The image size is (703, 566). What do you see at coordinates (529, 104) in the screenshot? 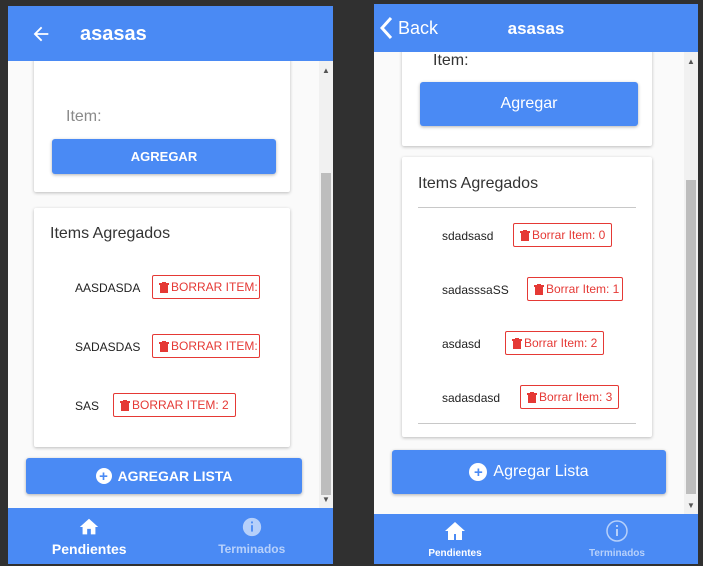
I see `add-item-button: Agregar` at bounding box center [529, 104].